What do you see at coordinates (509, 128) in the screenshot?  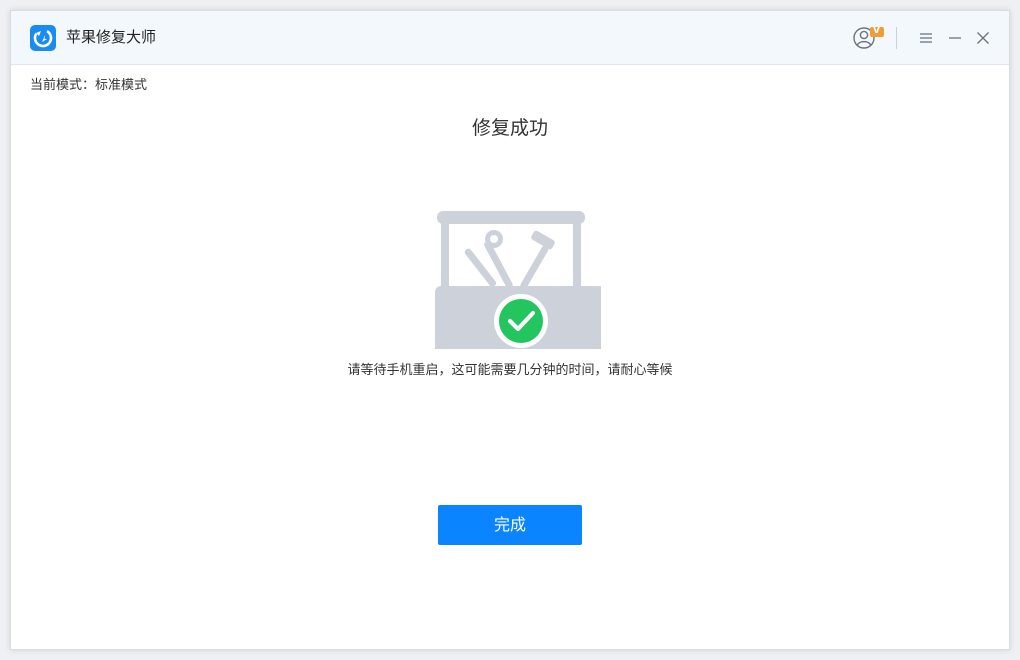 I see `status-title: 修复成功` at bounding box center [509, 128].